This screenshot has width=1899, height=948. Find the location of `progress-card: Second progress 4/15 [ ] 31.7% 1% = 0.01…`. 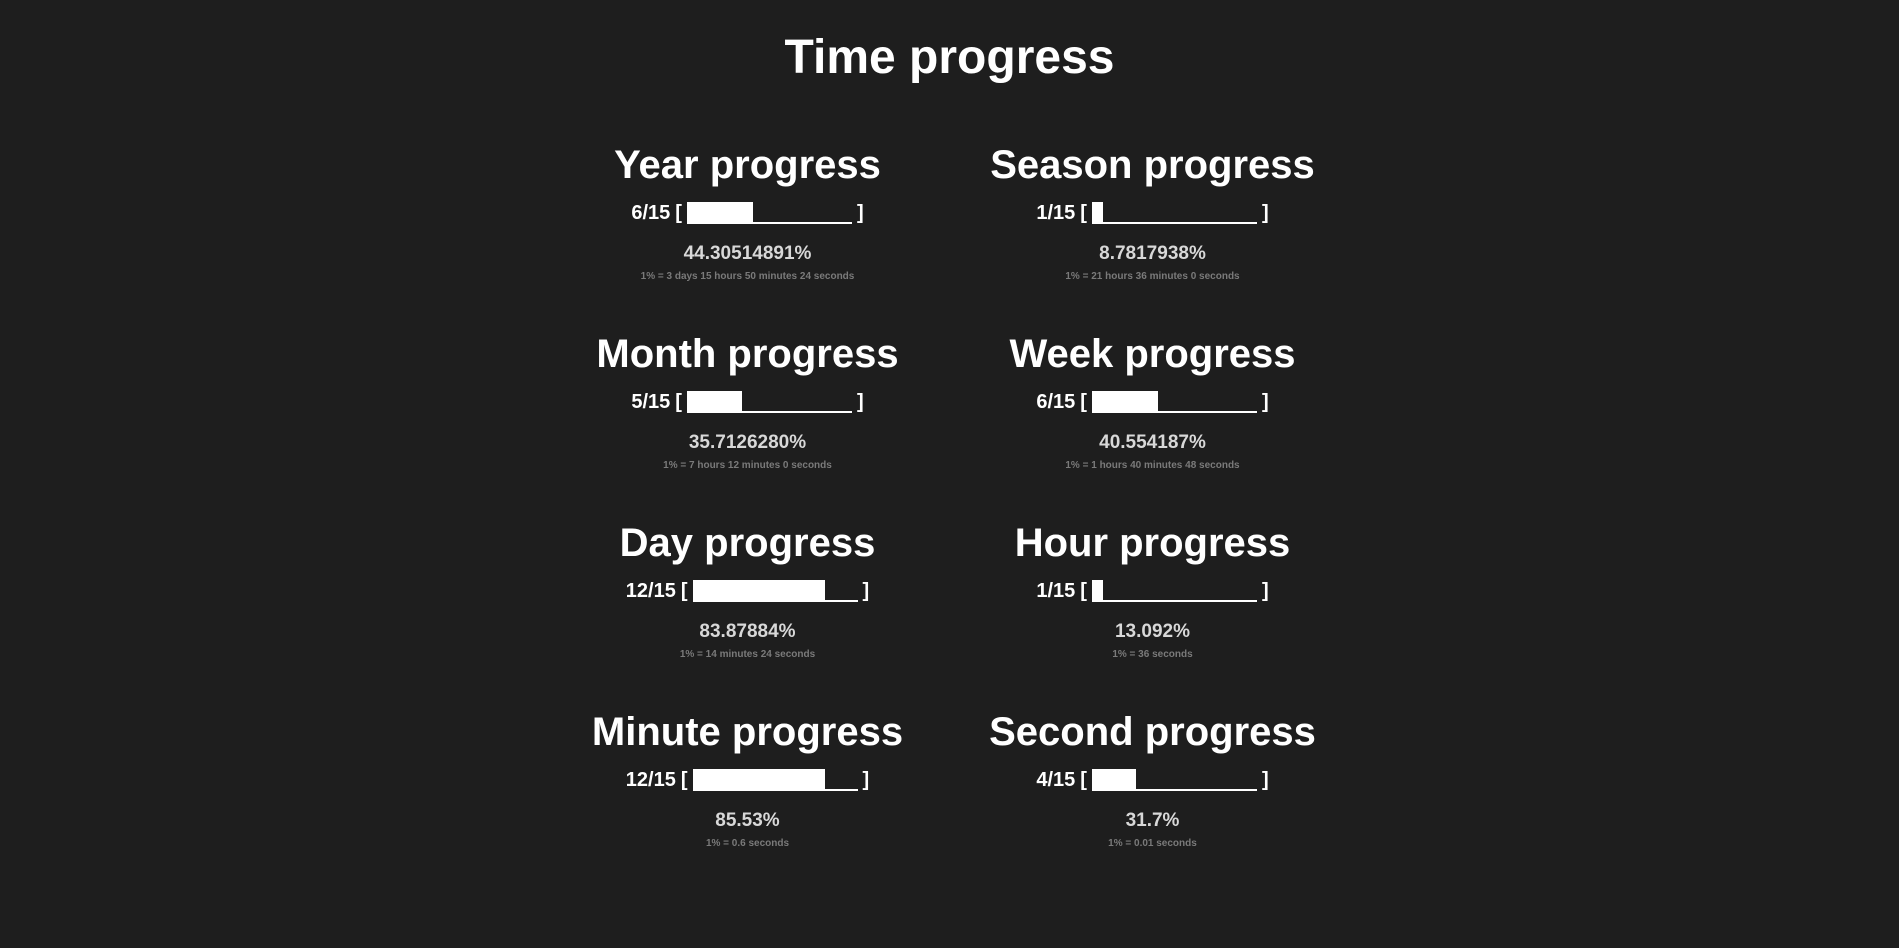

progress-card: Second progress 4/15 [ ] 31.7% 1% = 0.01… is located at coordinates (1152, 801).